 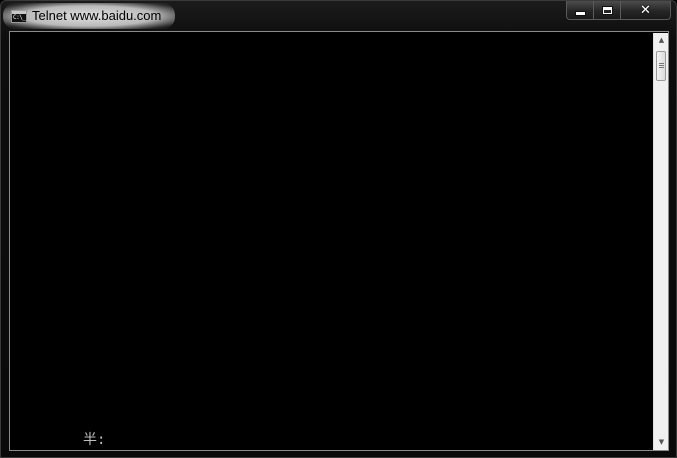 I want to click on arrow-up-icon: ▲, so click(x=661, y=40).